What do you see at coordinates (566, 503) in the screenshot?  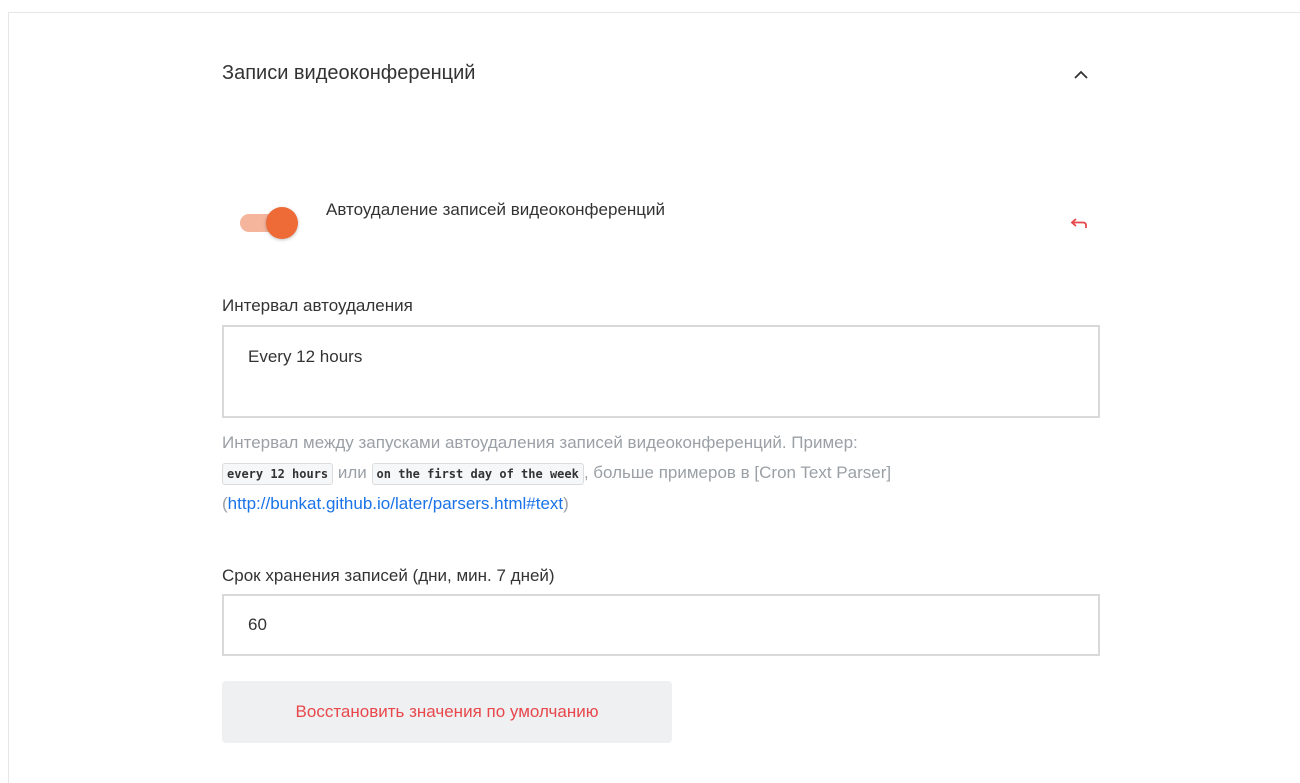 I see `help-close: )` at bounding box center [566, 503].